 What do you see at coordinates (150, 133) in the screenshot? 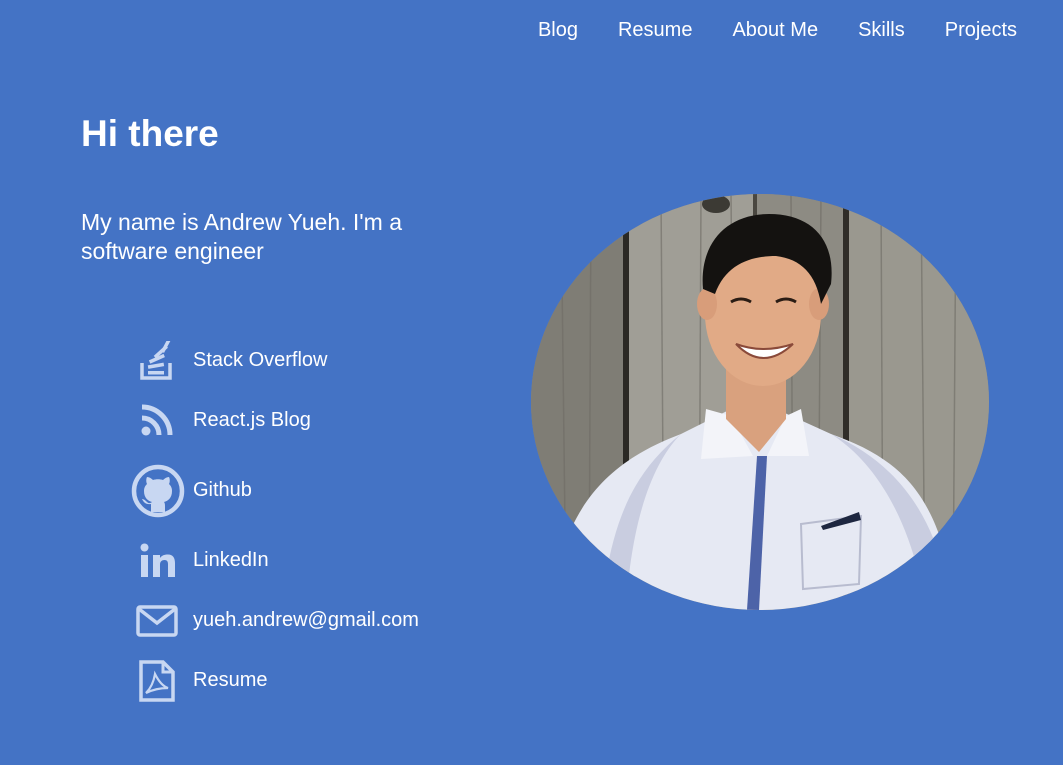
I see `hero-title: Hi there` at bounding box center [150, 133].